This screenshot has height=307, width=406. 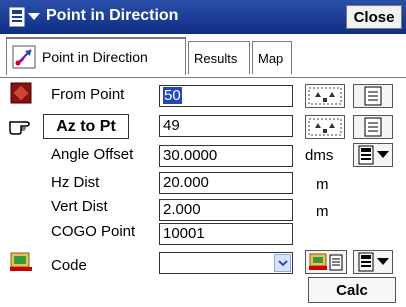 I want to click on point-list-button, so click(x=373, y=96).